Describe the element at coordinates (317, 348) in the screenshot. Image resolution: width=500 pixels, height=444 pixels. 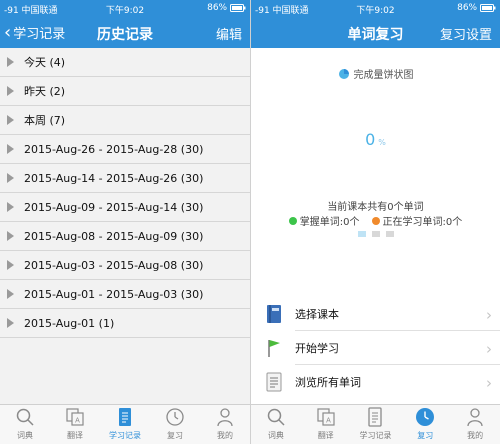
I see `menu-item-label: 开始学习` at that location.